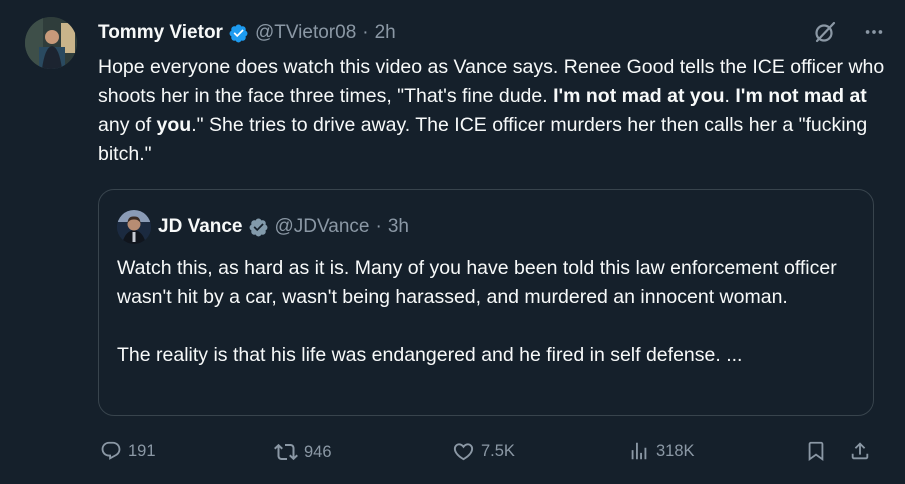 This screenshot has height=484, width=905. What do you see at coordinates (398, 227) in the screenshot?
I see `quoted-tweet-time: 3h` at bounding box center [398, 227].